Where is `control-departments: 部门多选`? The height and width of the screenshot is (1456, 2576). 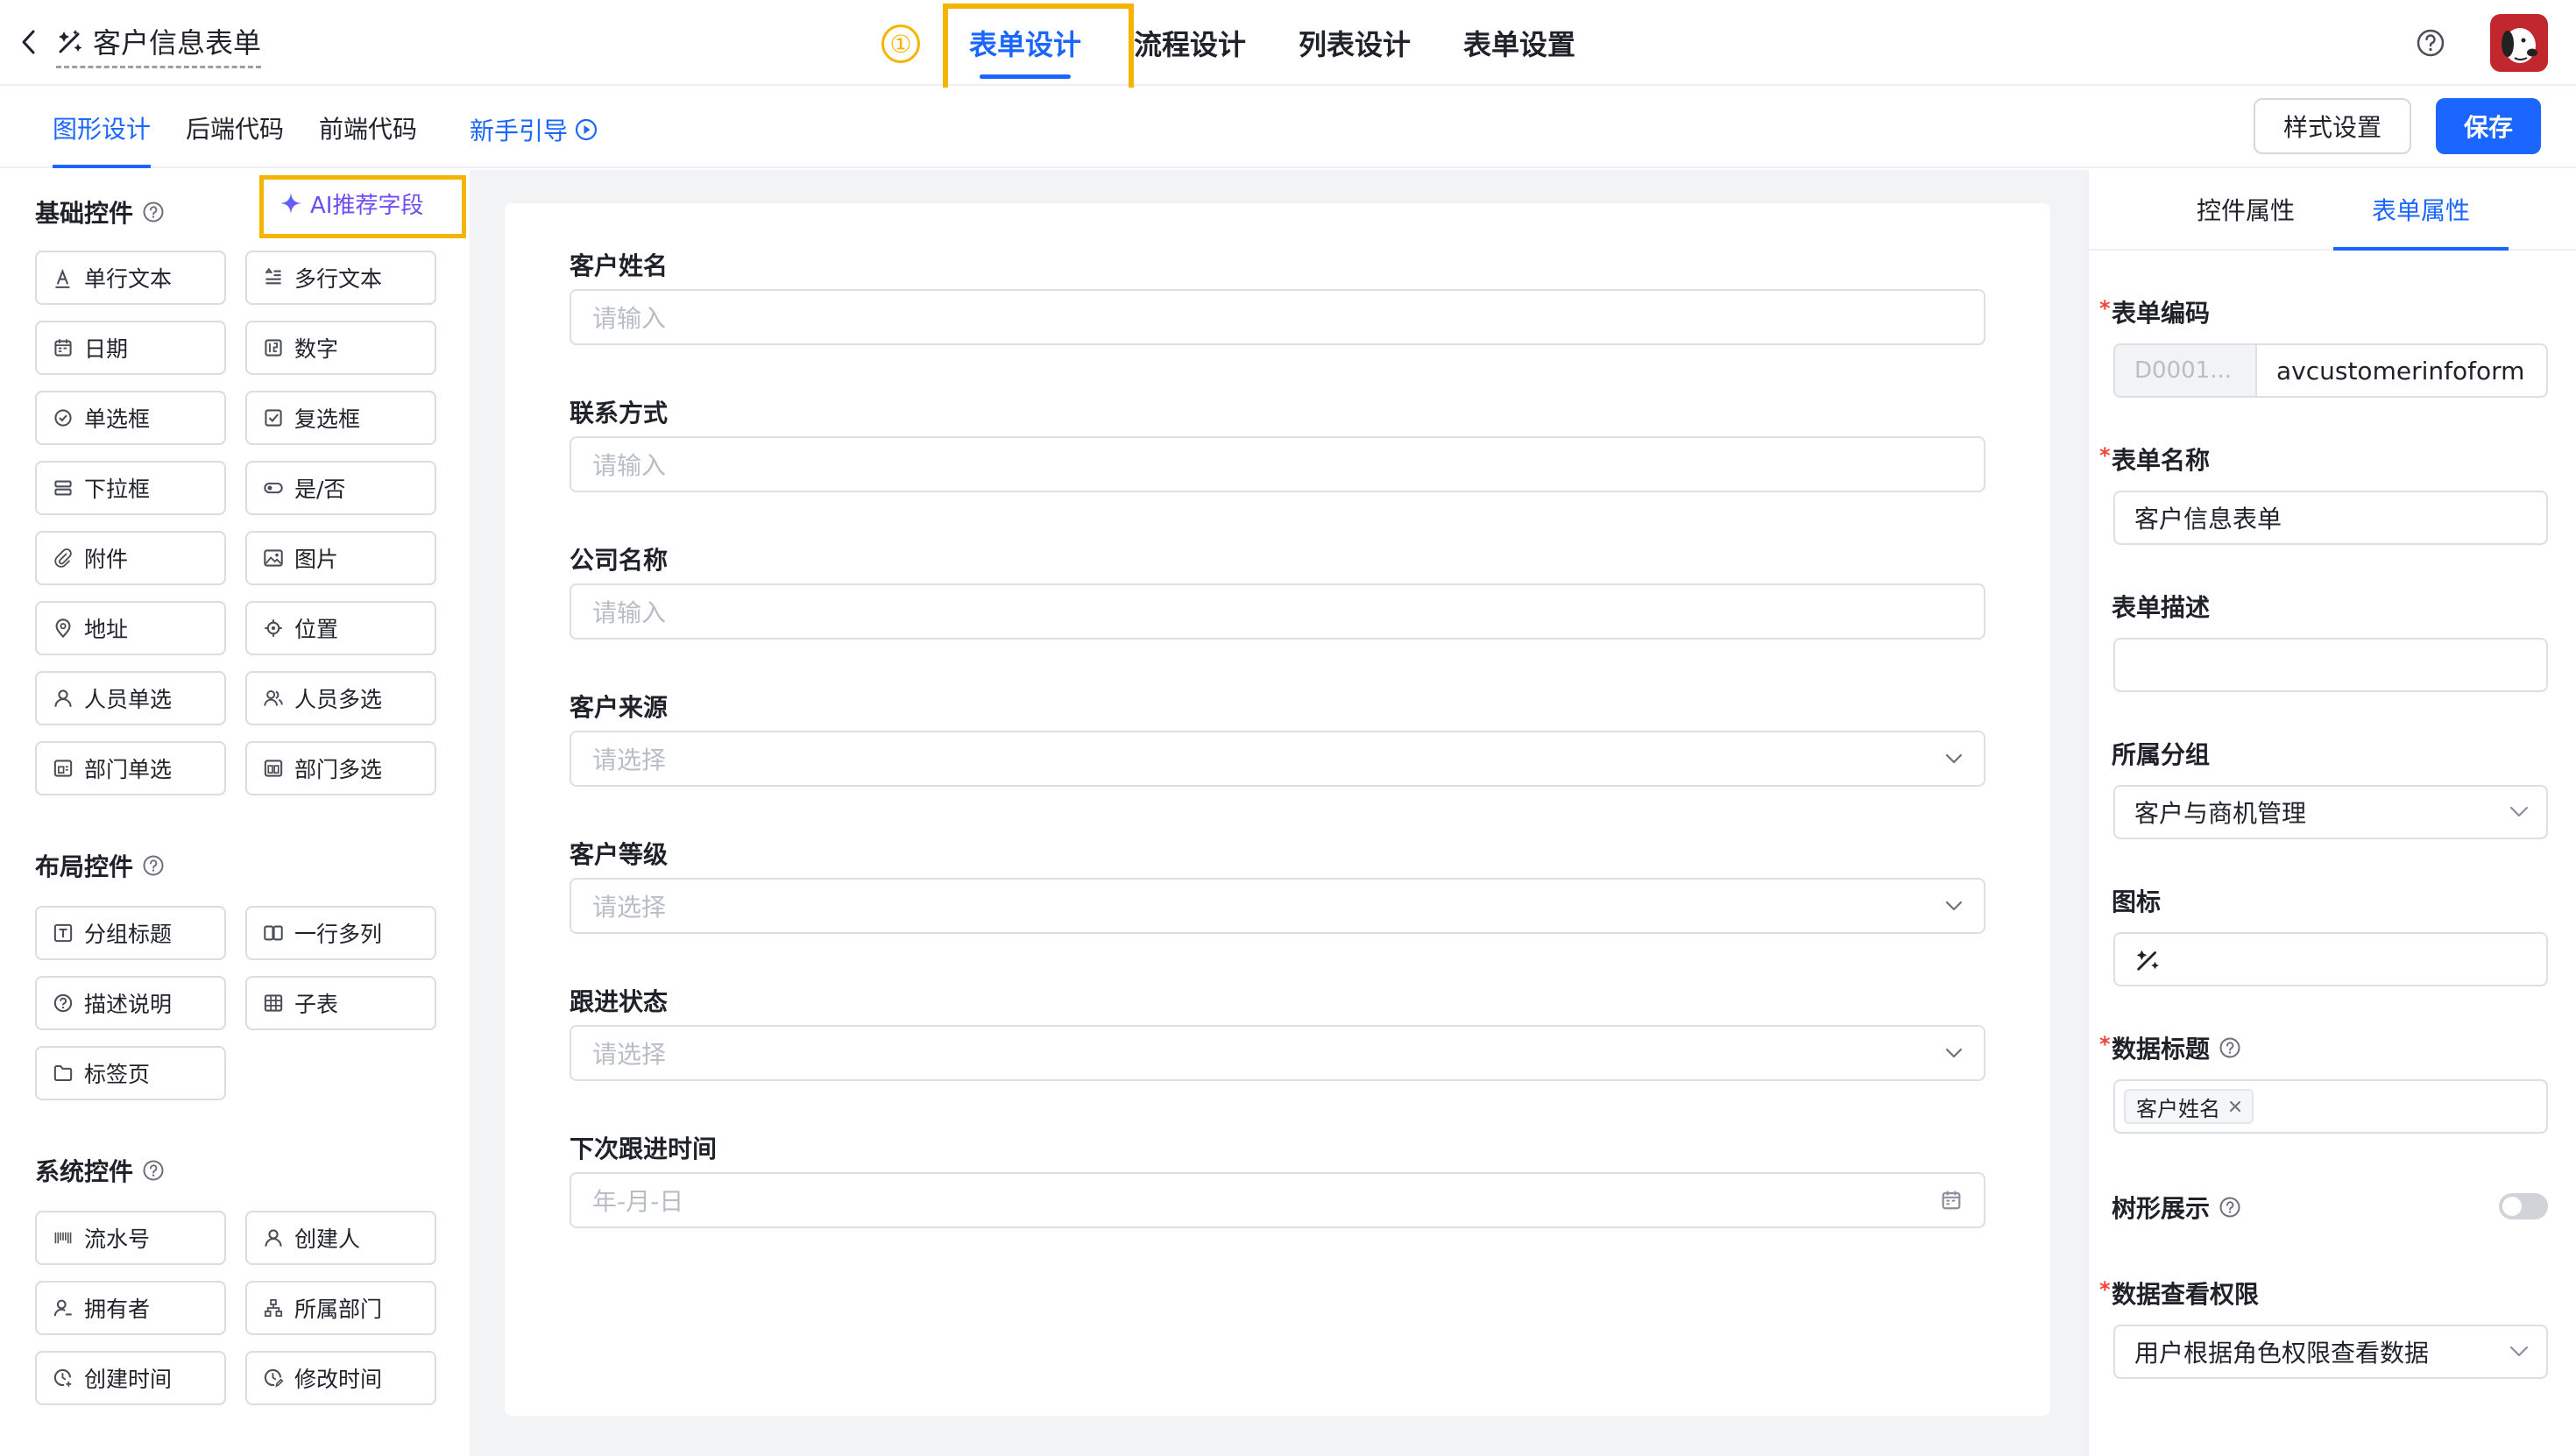
control-departments: 部门多选 is located at coordinates (340, 768).